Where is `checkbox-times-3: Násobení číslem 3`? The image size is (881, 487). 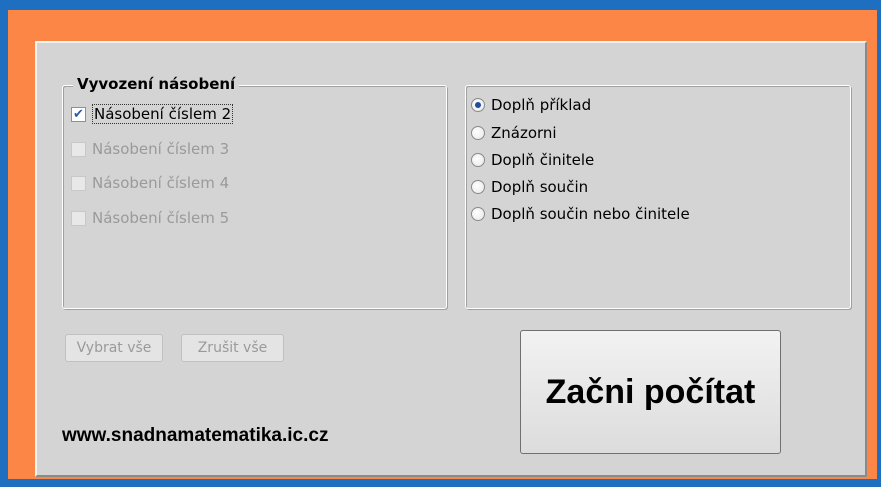
checkbox-times-3: Násobení číslem 3 is located at coordinates (150, 149).